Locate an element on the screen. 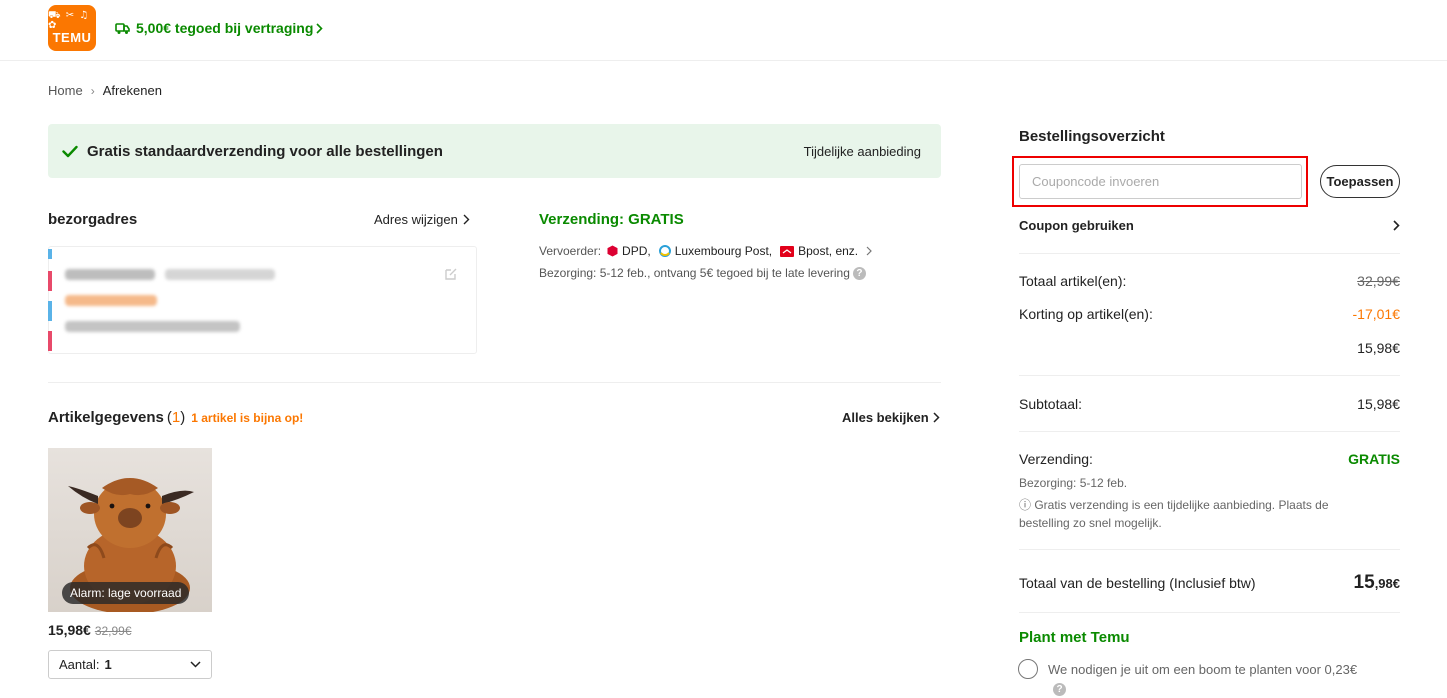 The image size is (1447, 698). discount-value: -17,01€ is located at coordinates (1376, 314).